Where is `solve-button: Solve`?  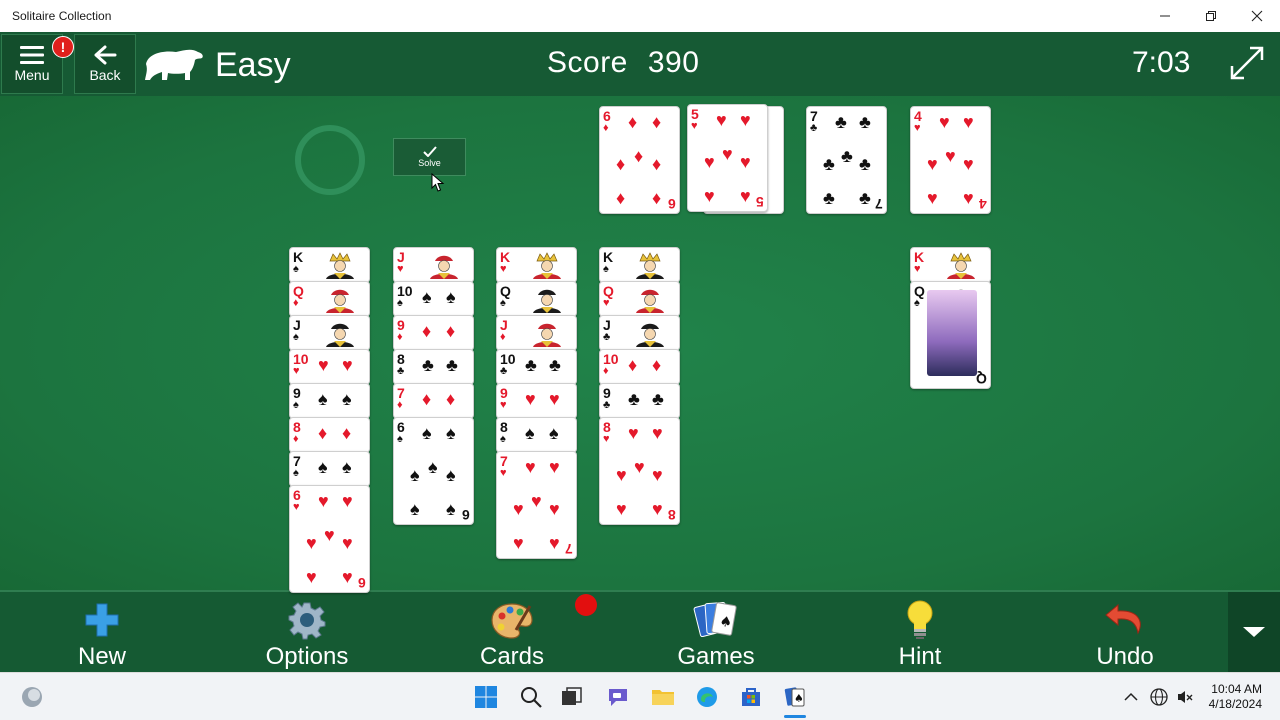 solve-button: Solve is located at coordinates (429, 157).